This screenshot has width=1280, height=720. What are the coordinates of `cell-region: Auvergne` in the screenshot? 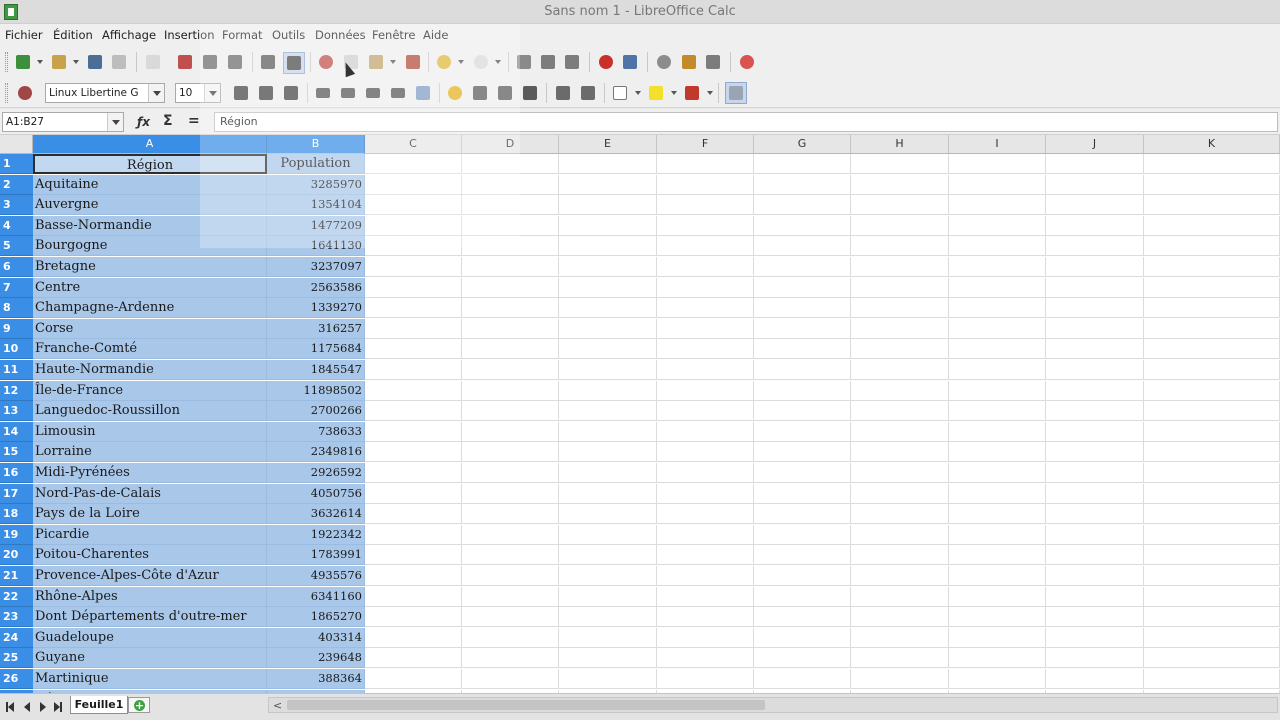 It's located at (150, 205).